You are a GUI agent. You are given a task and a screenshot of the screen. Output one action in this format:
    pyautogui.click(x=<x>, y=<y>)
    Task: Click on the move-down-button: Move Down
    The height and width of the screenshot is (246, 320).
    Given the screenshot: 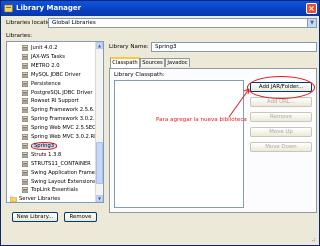 What is the action you would take?
    pyautogui.click(x=281, y=147)
    